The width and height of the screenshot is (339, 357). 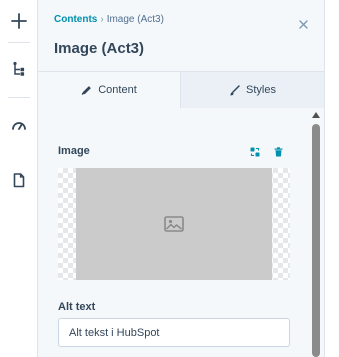 I want to click on left-rail, so click(x=19, y=178).